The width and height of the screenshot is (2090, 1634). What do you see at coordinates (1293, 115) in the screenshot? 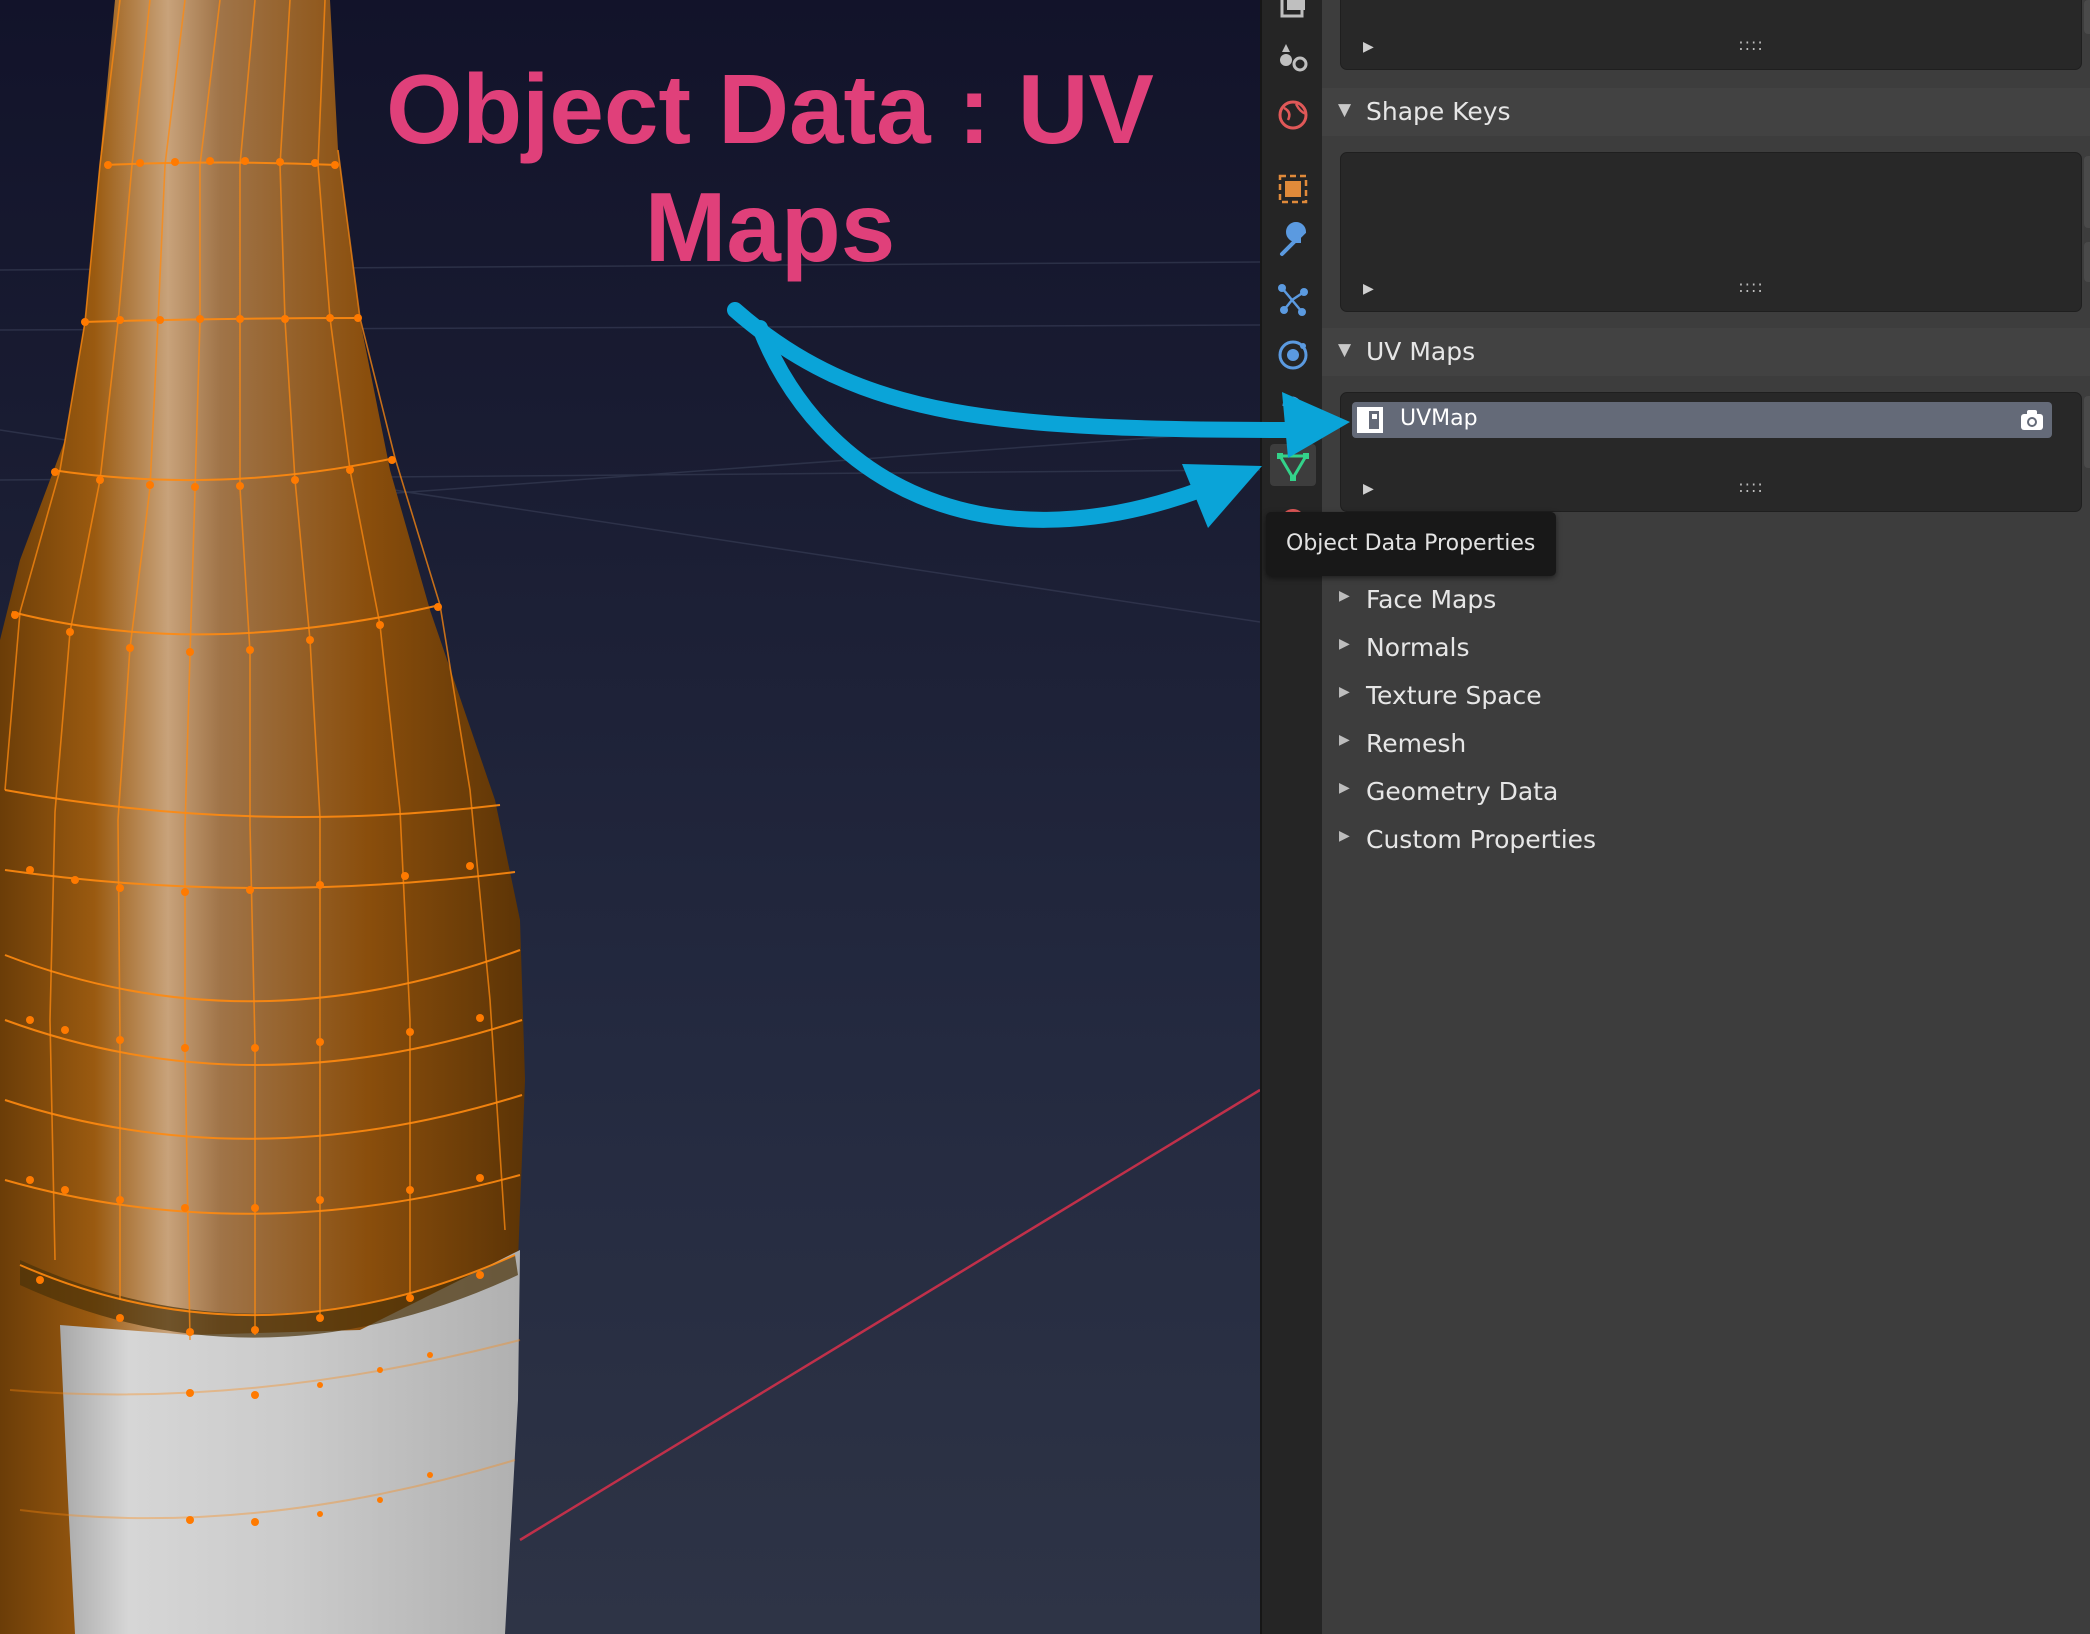
I see `world-properties-icon` at bounding box center [1293, 115].